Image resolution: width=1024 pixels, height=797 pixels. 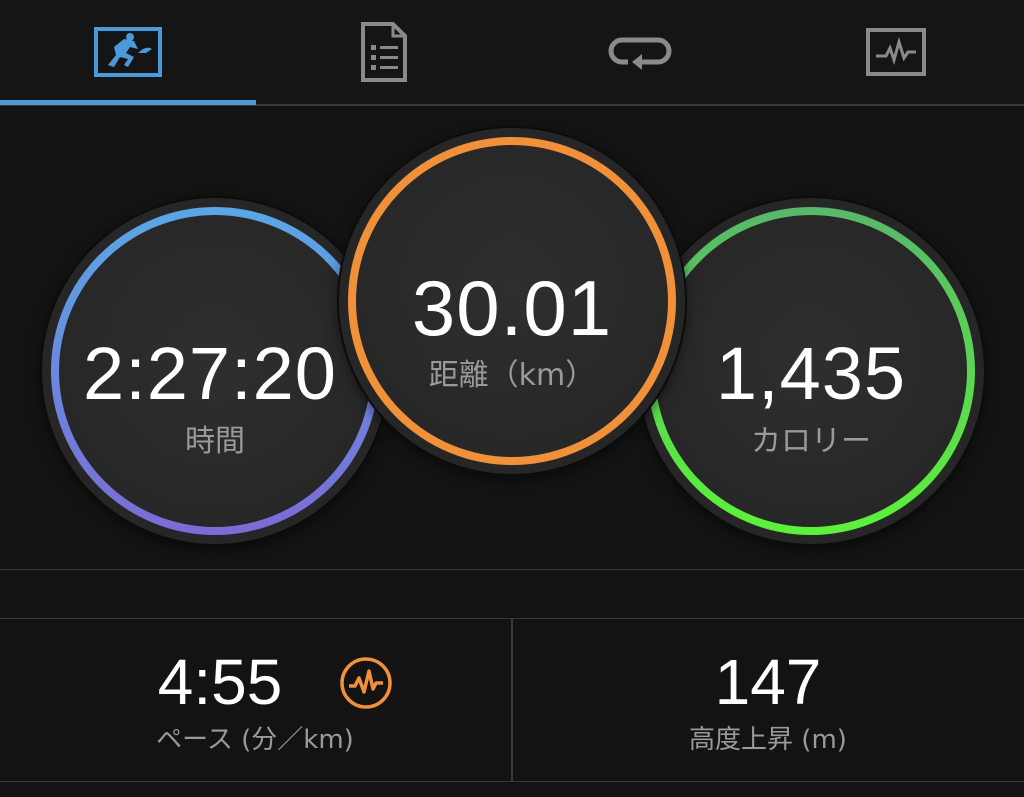 I want to click on chart-monitor-icon, so click(x=896, y=52).